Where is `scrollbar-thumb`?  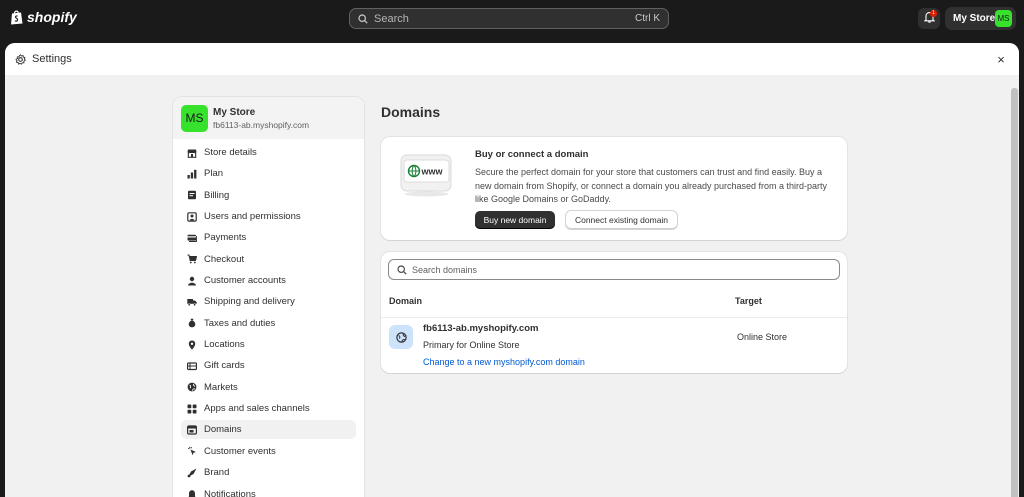
scrollbar-thumb is located at coordinates (1014, 292).